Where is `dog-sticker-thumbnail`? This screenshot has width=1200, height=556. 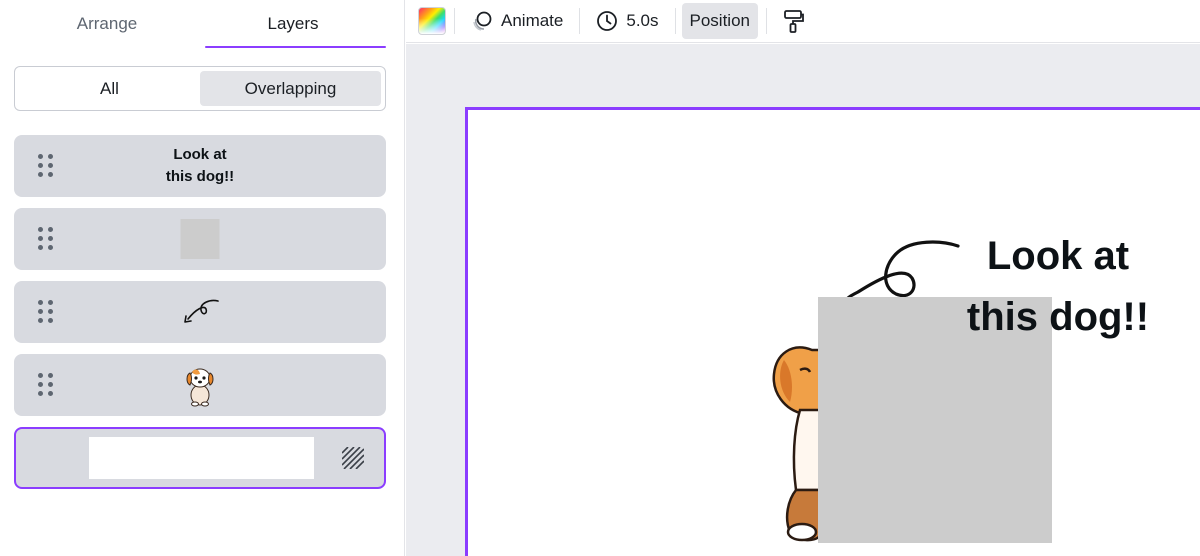 dog-sticker-thumbnail is located at coordinates (200, 387).